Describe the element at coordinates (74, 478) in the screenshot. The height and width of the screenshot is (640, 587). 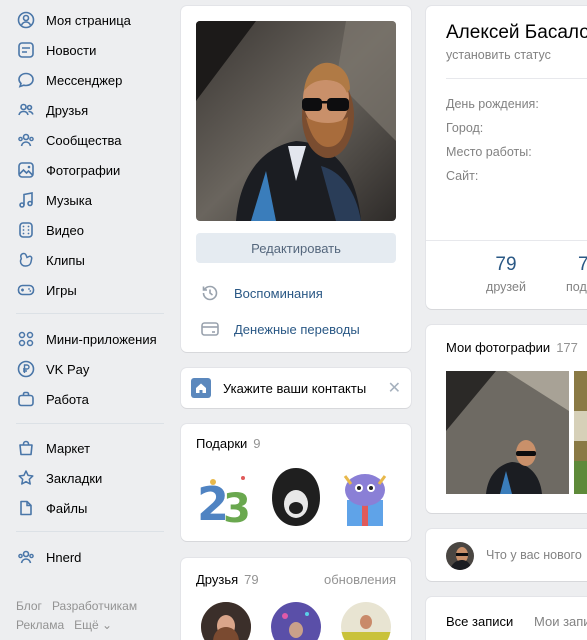
I see `nav-label: Закладки` at that location.